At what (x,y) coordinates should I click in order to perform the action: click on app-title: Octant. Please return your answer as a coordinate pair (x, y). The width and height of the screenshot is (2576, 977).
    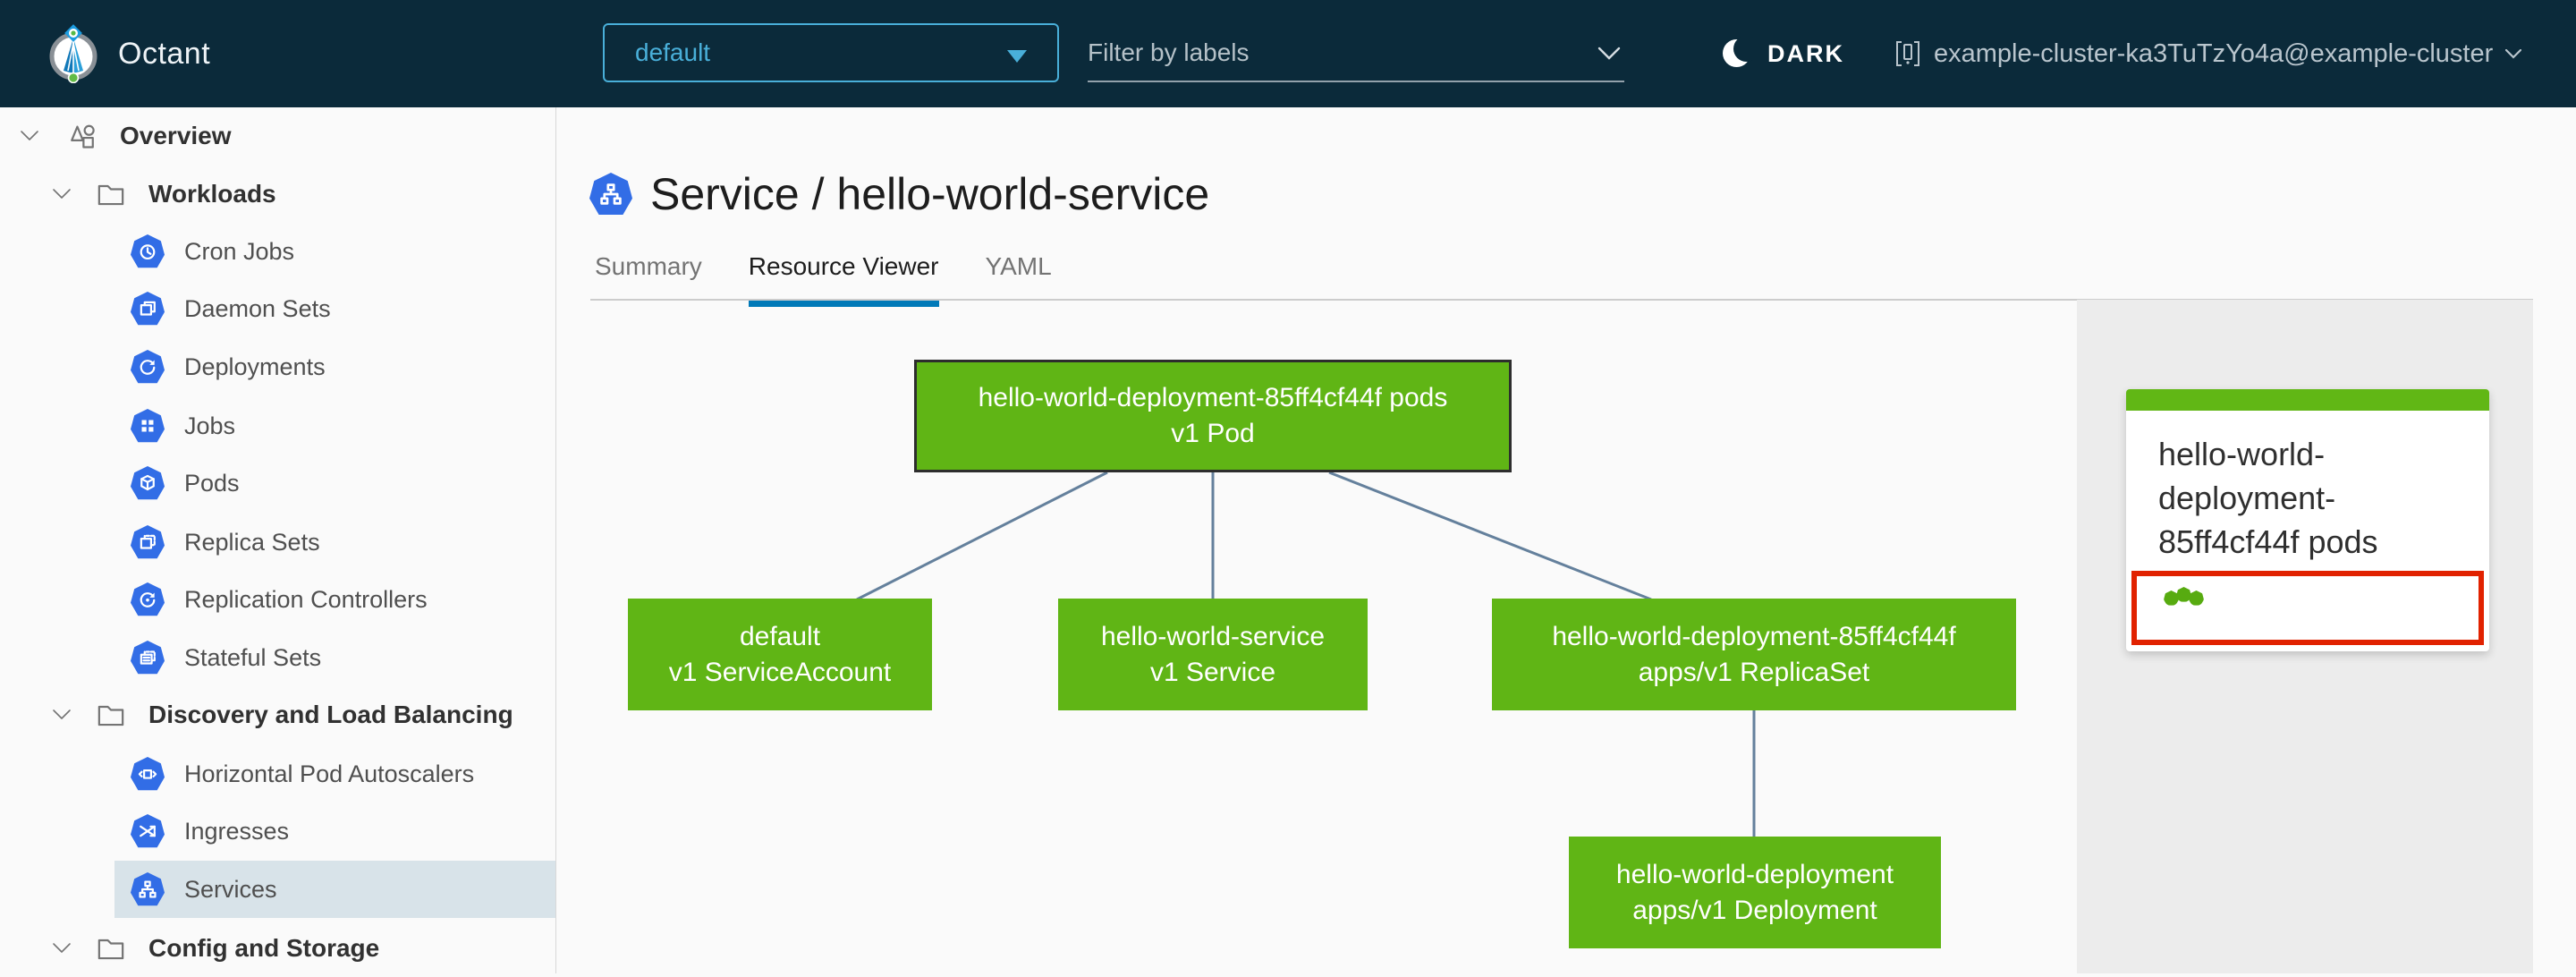
    Looking at the image, I should click on (164, 53).